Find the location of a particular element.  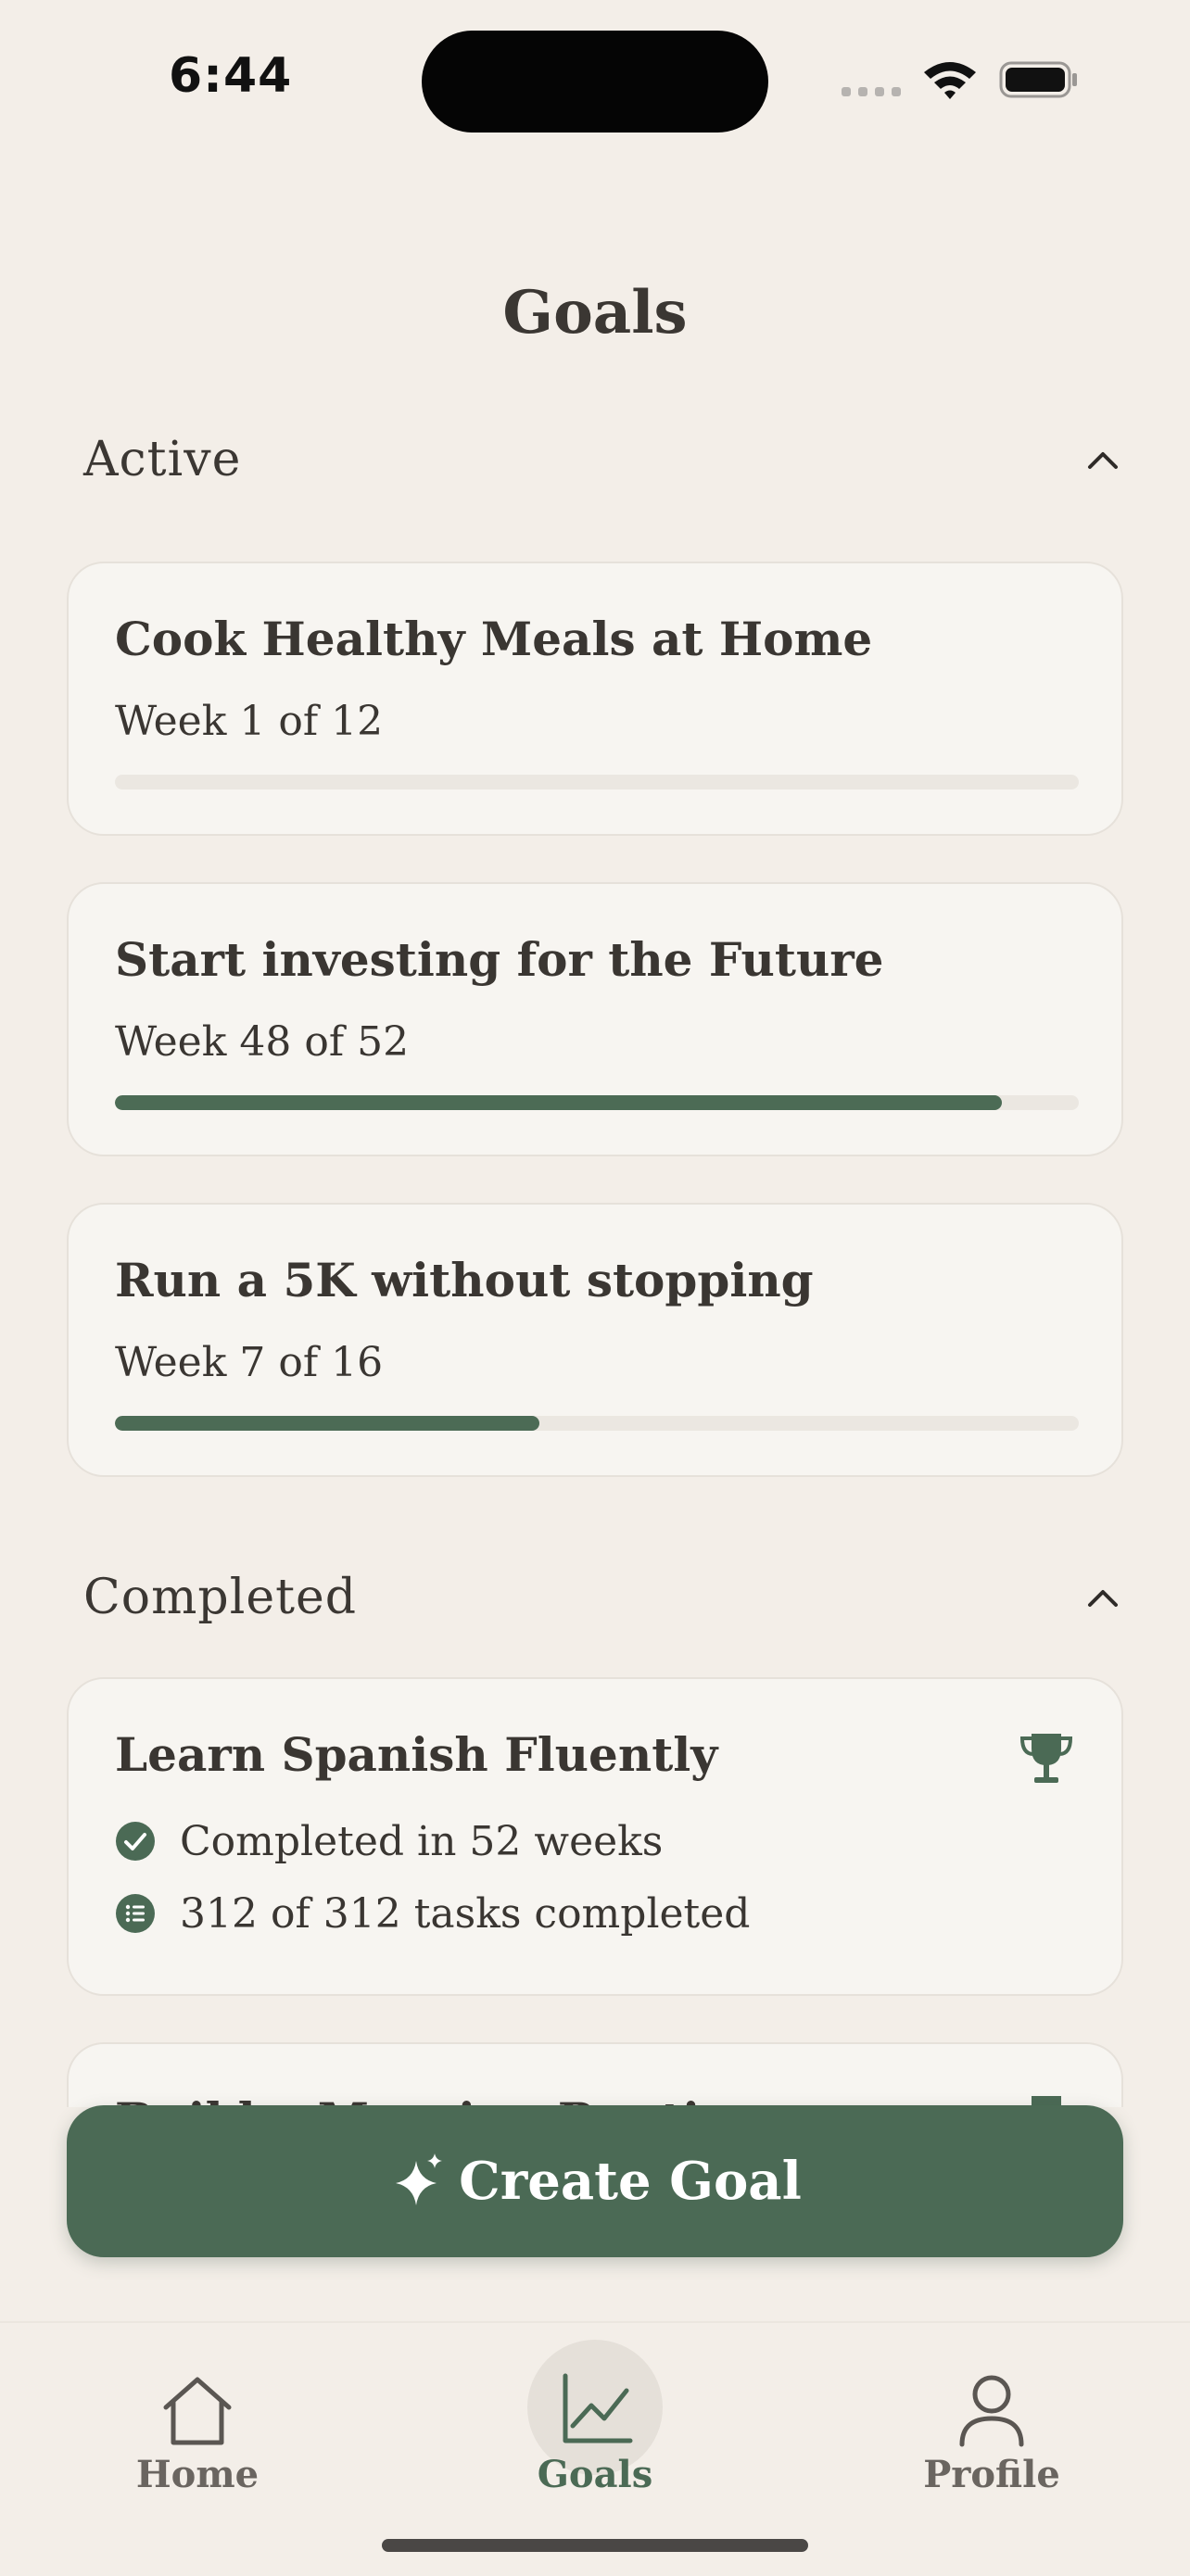

home-icon is located at coordinates (197, 2411).